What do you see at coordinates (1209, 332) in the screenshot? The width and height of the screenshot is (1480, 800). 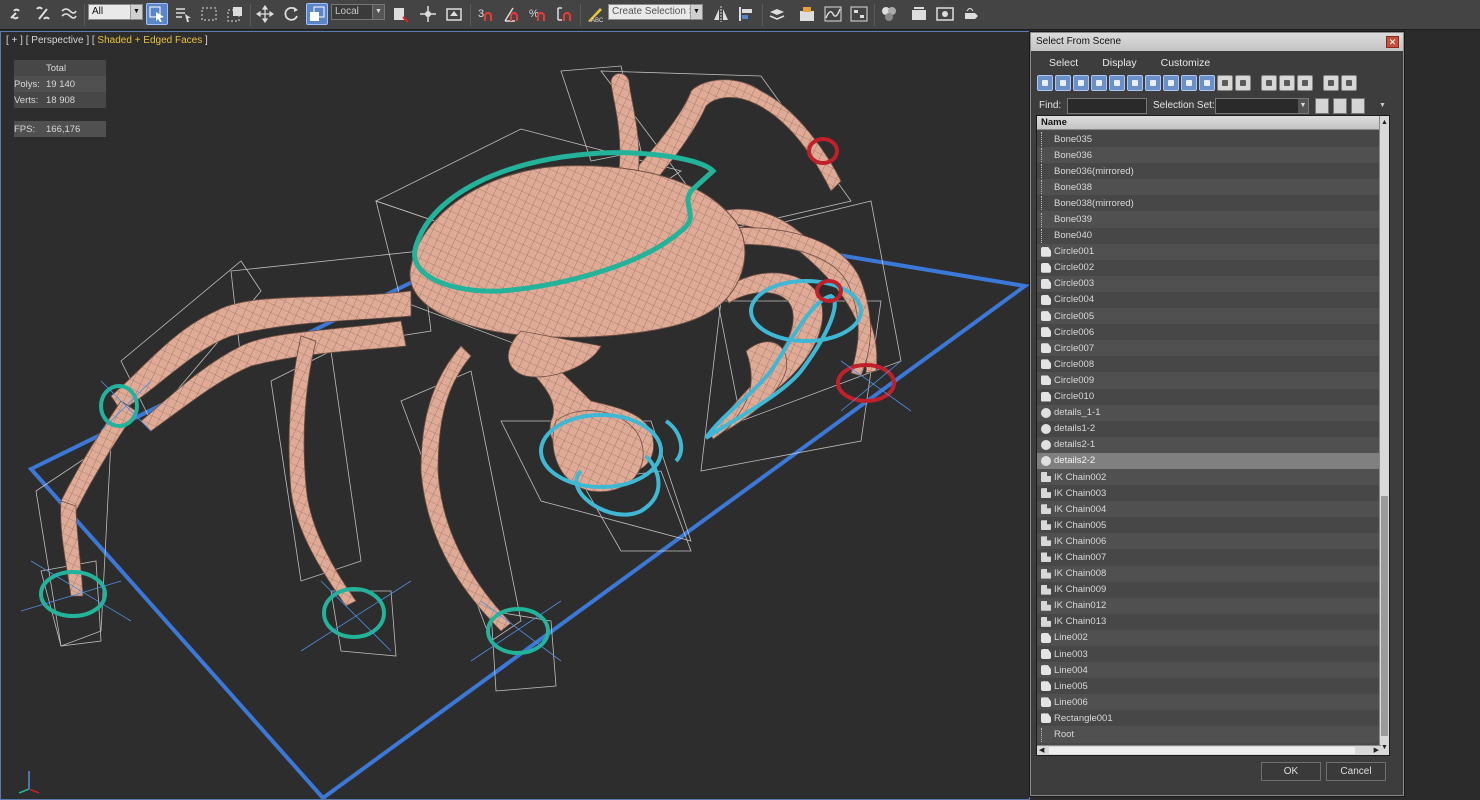 I see `list-item: Circle006` at bounding box center [1209, 332].